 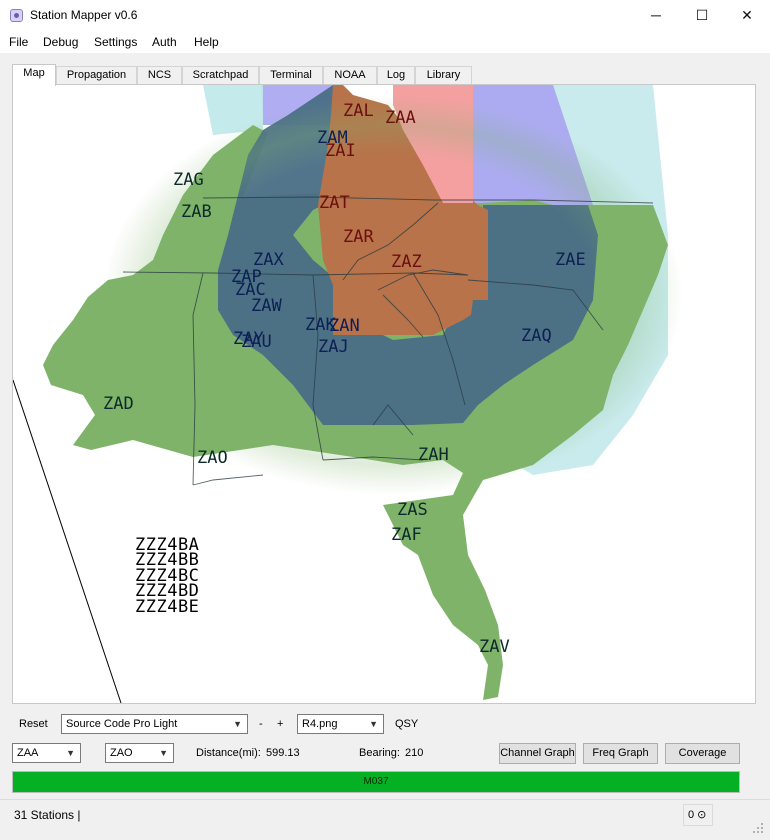 What do you see at coordinates (536, 336) in the screenshot?
I see `station-label-zaq: ZAQ` at bounding box center [536, 336].